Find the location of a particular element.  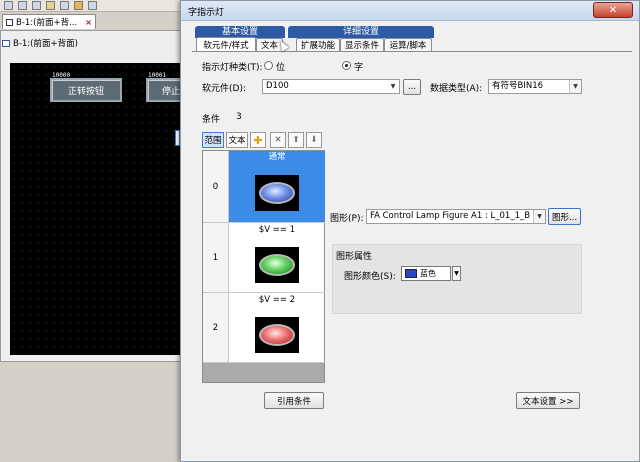

lamp-blue is located at coordinates (277, 193).